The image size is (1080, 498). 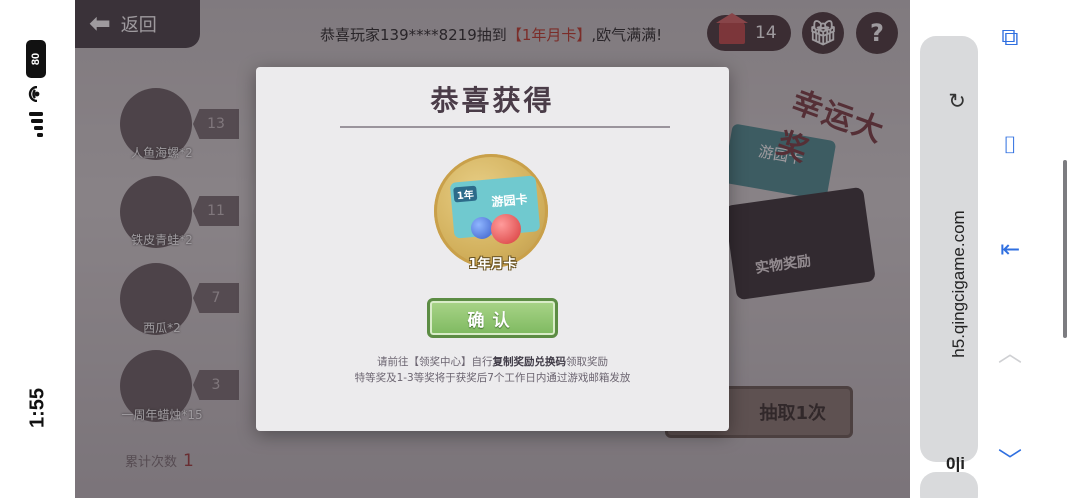 What do you see at coordinates (492, 264) in the screenshot?
I see `prize-name: 1年月卡` at bounding box center [492, 264].